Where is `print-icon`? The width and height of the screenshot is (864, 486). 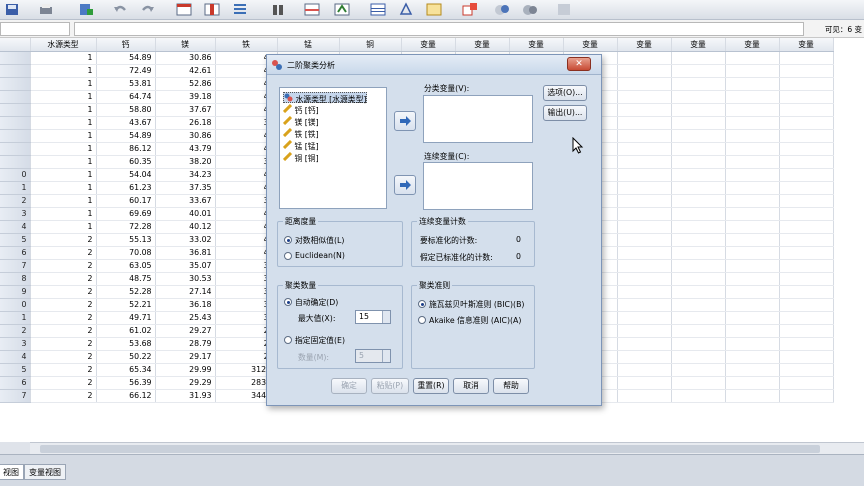 print-icon is located at coordinates (46, 9).